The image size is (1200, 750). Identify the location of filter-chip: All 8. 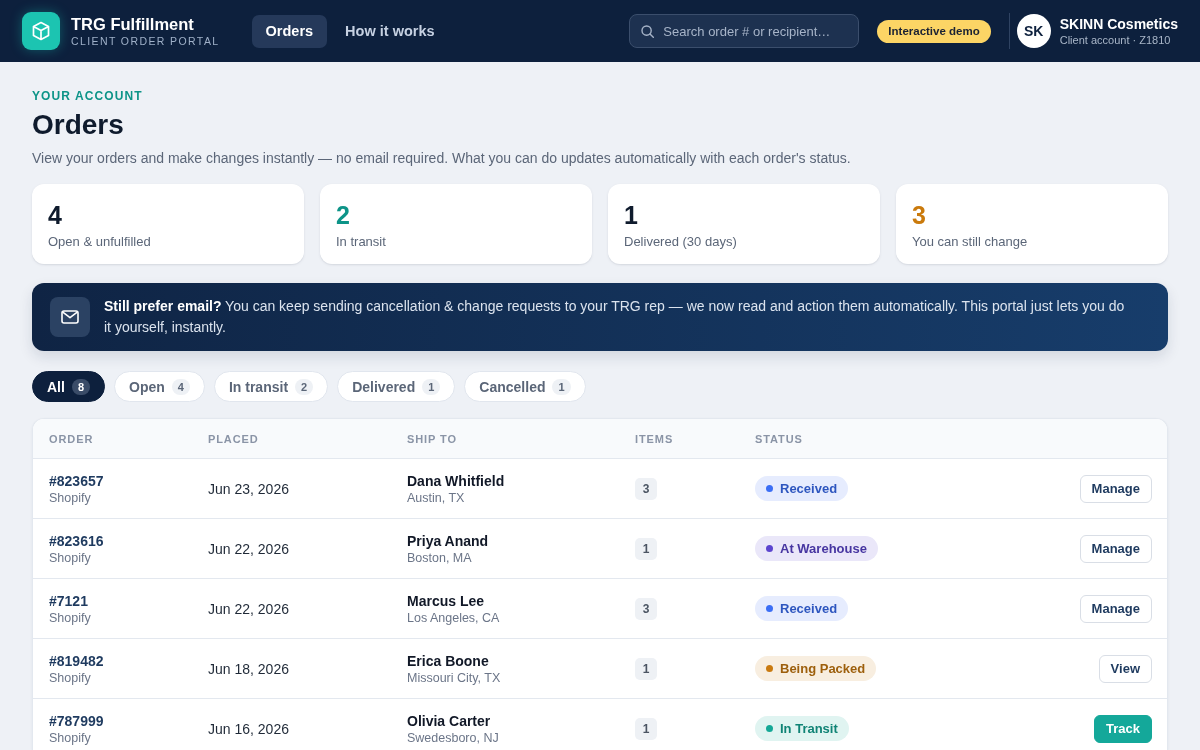
(68, 386).